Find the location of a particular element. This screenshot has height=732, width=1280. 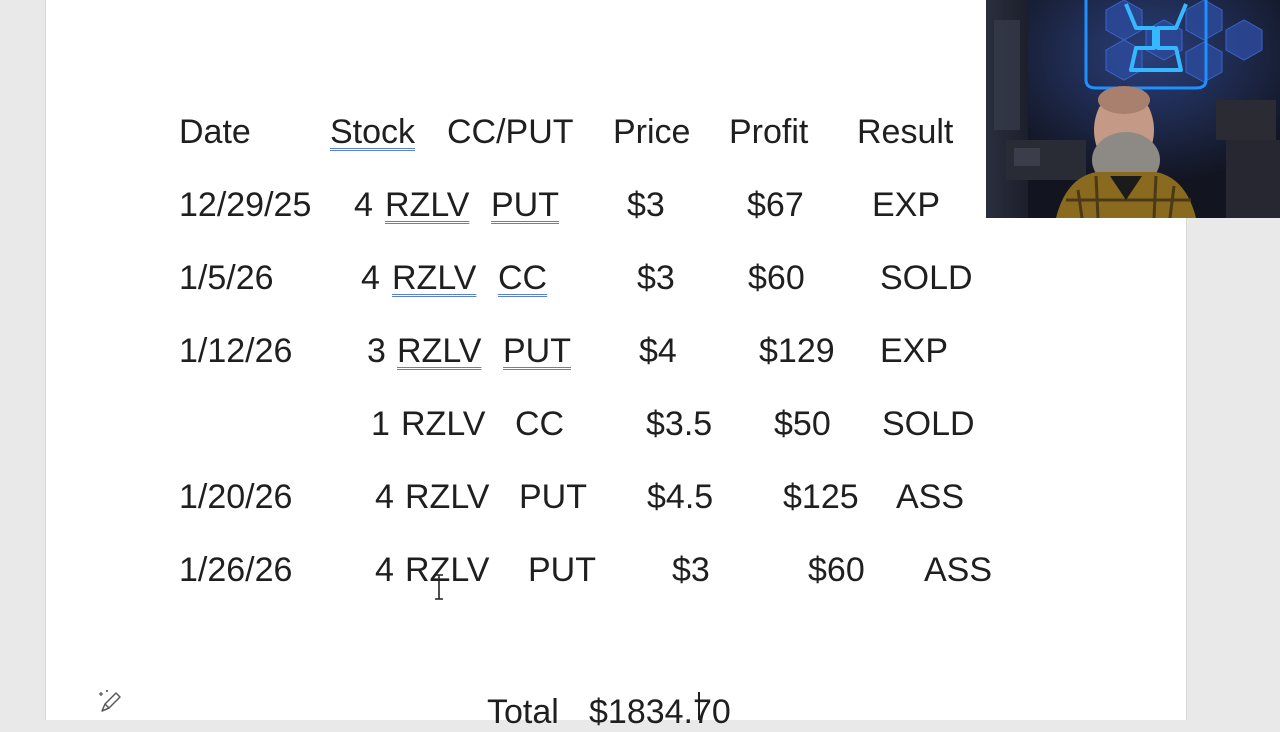

row-2-date: 1/5/26 is located at coordinates (226, 278).